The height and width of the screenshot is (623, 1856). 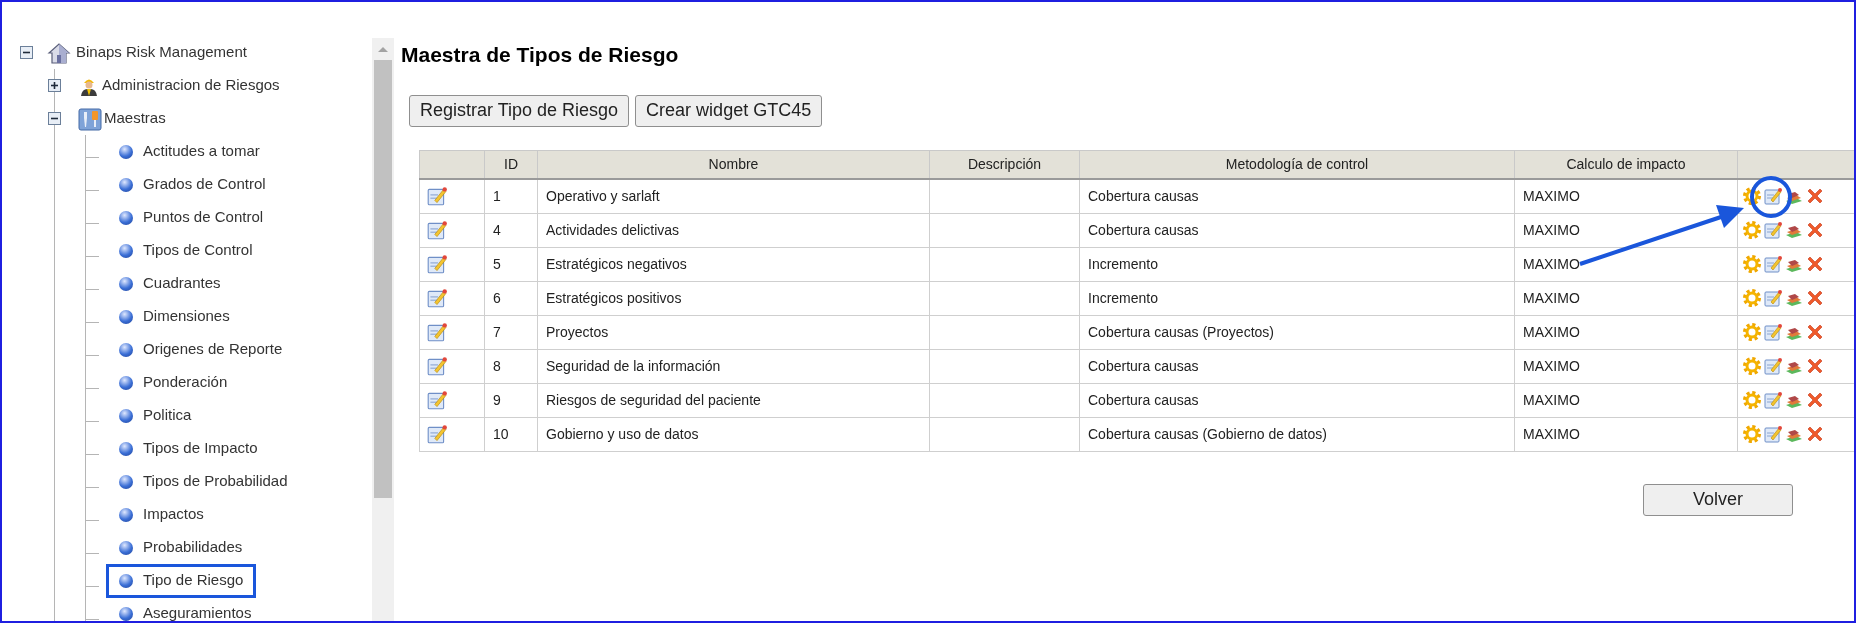 What do you see at coordinates (733, 298) in the screenshot?
I see `table-cell: Estratégicos positivos` at bounding box center [733, 298].